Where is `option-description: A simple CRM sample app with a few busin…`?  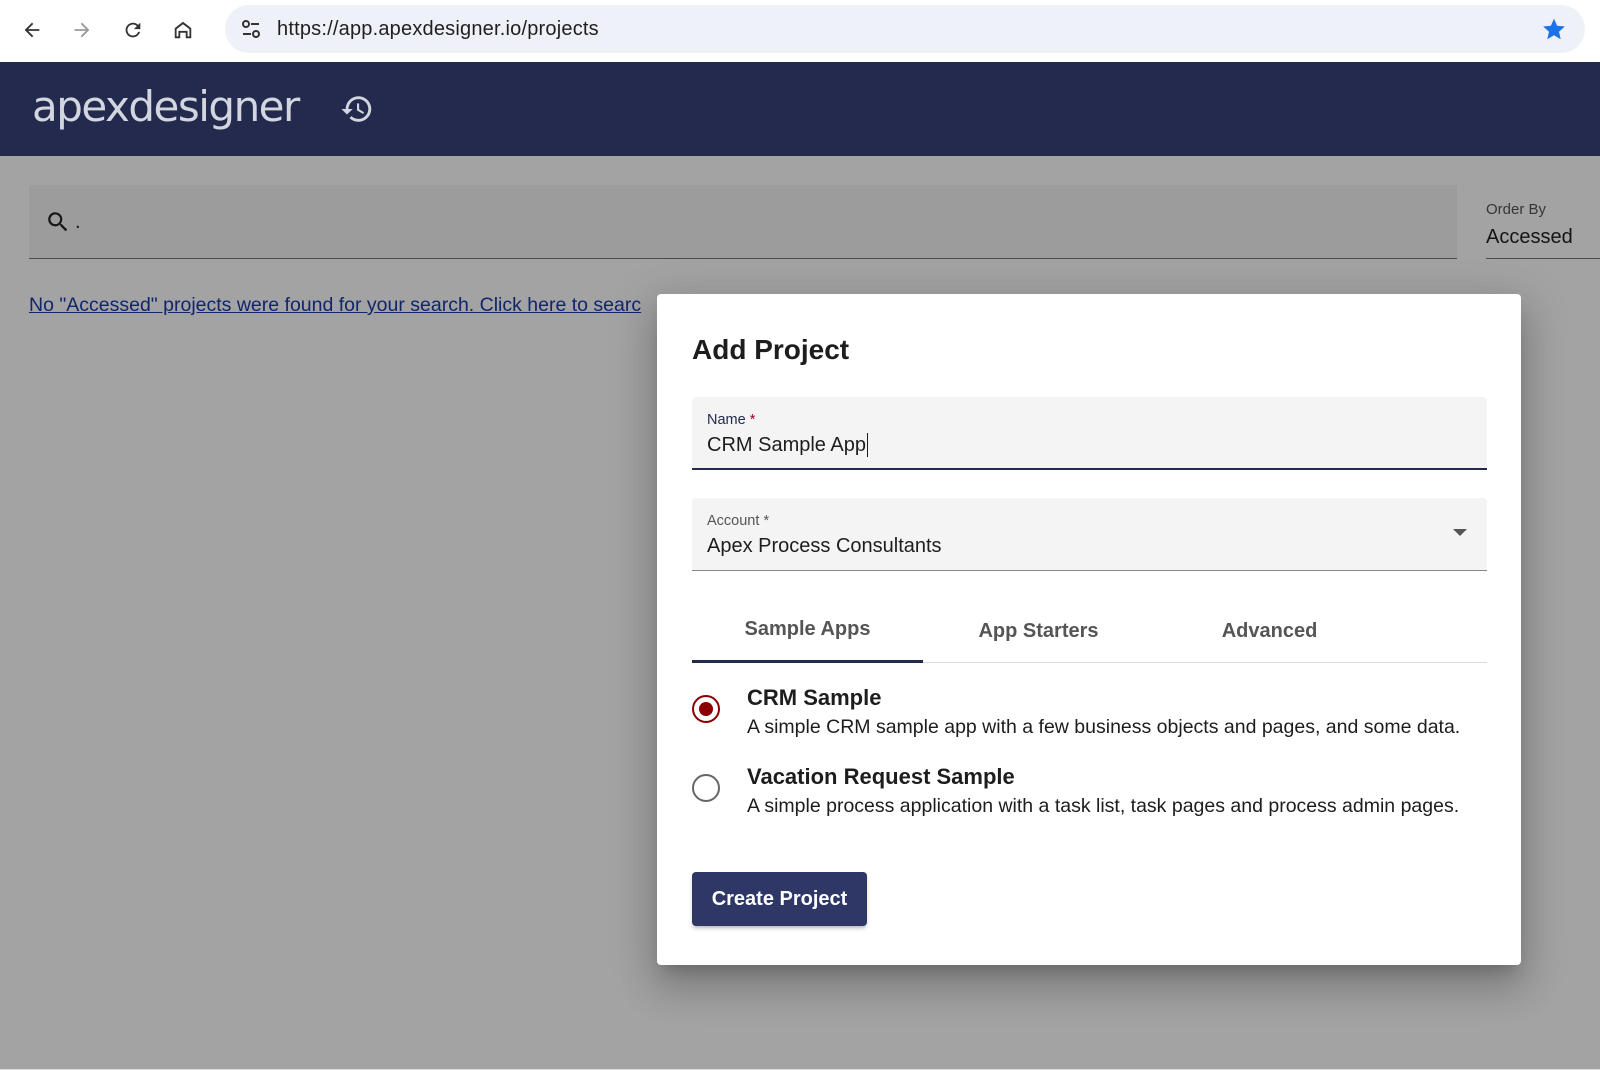 option-description: A simple CRM sample app with a few busin… is located at coordinates (1104, 727).